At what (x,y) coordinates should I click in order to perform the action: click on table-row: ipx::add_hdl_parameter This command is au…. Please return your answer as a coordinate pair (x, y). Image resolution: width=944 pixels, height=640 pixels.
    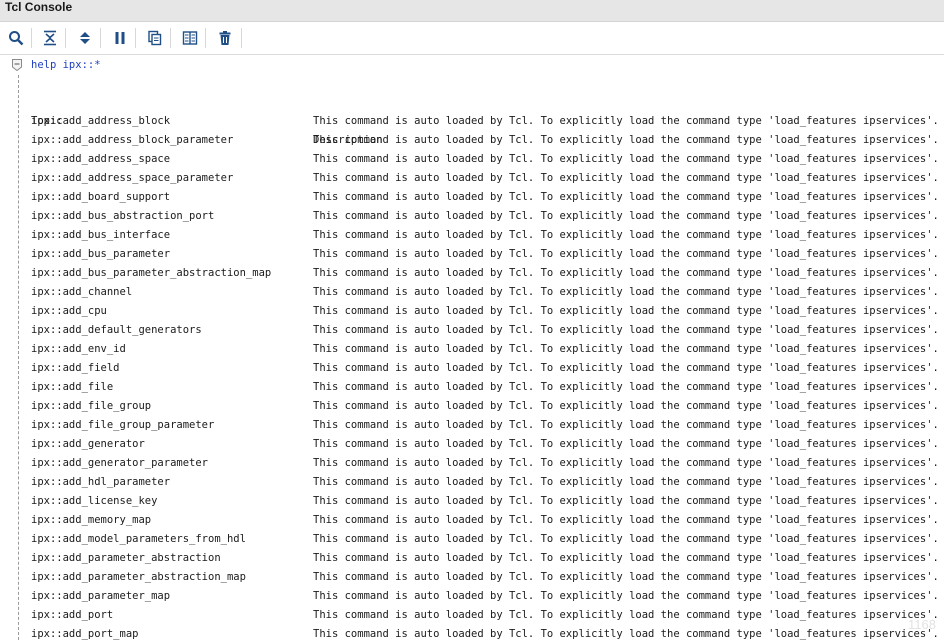
    Looking at the image, I should click on (472, 482).